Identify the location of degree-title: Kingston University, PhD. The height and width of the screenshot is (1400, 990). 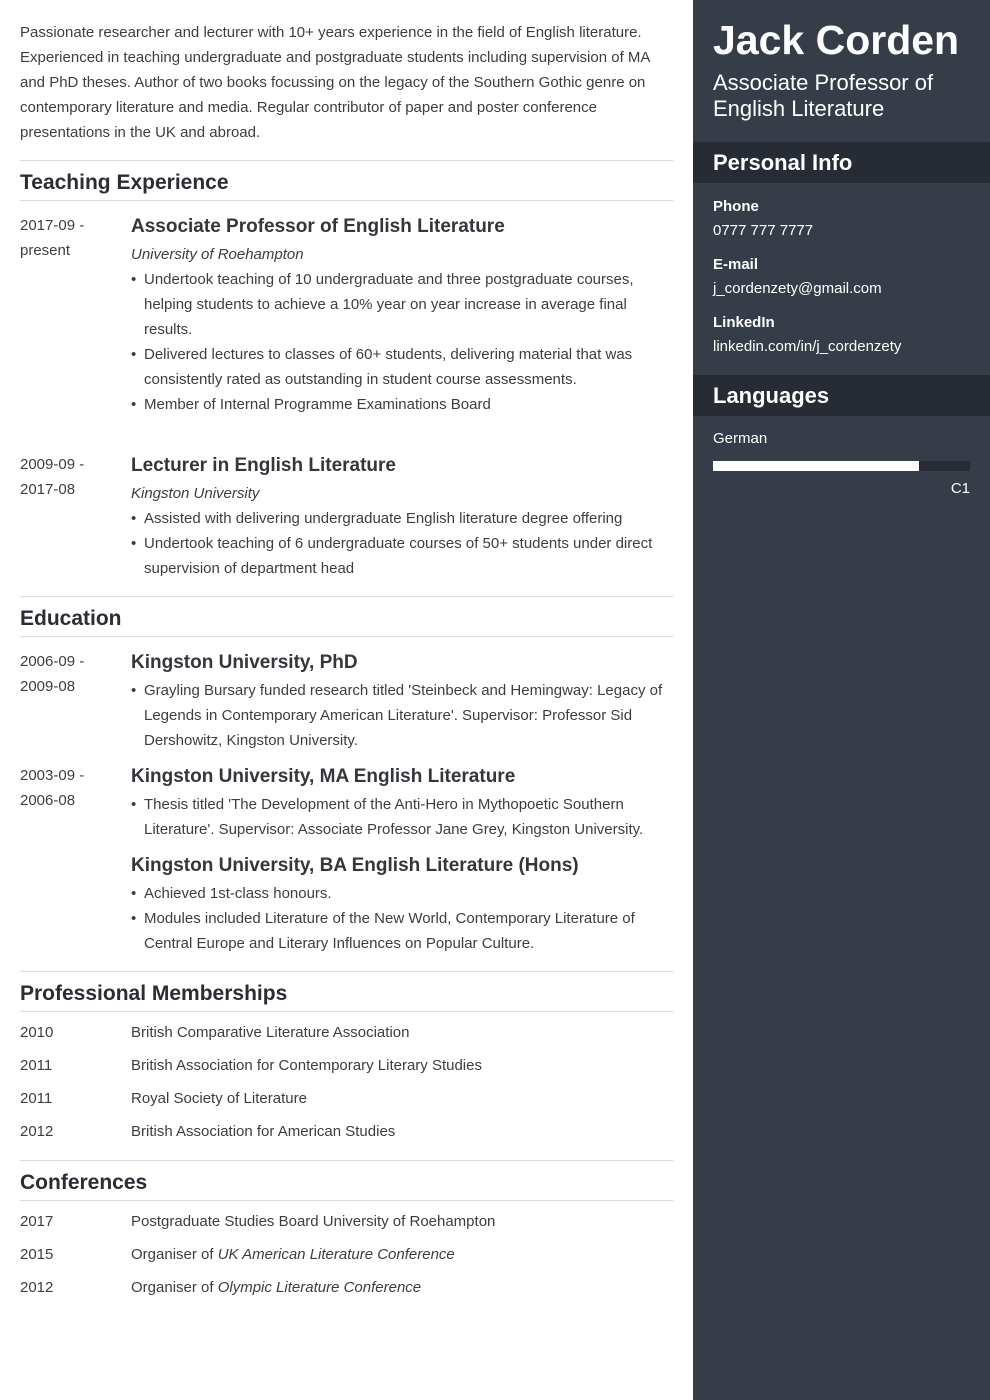
(244, 662).